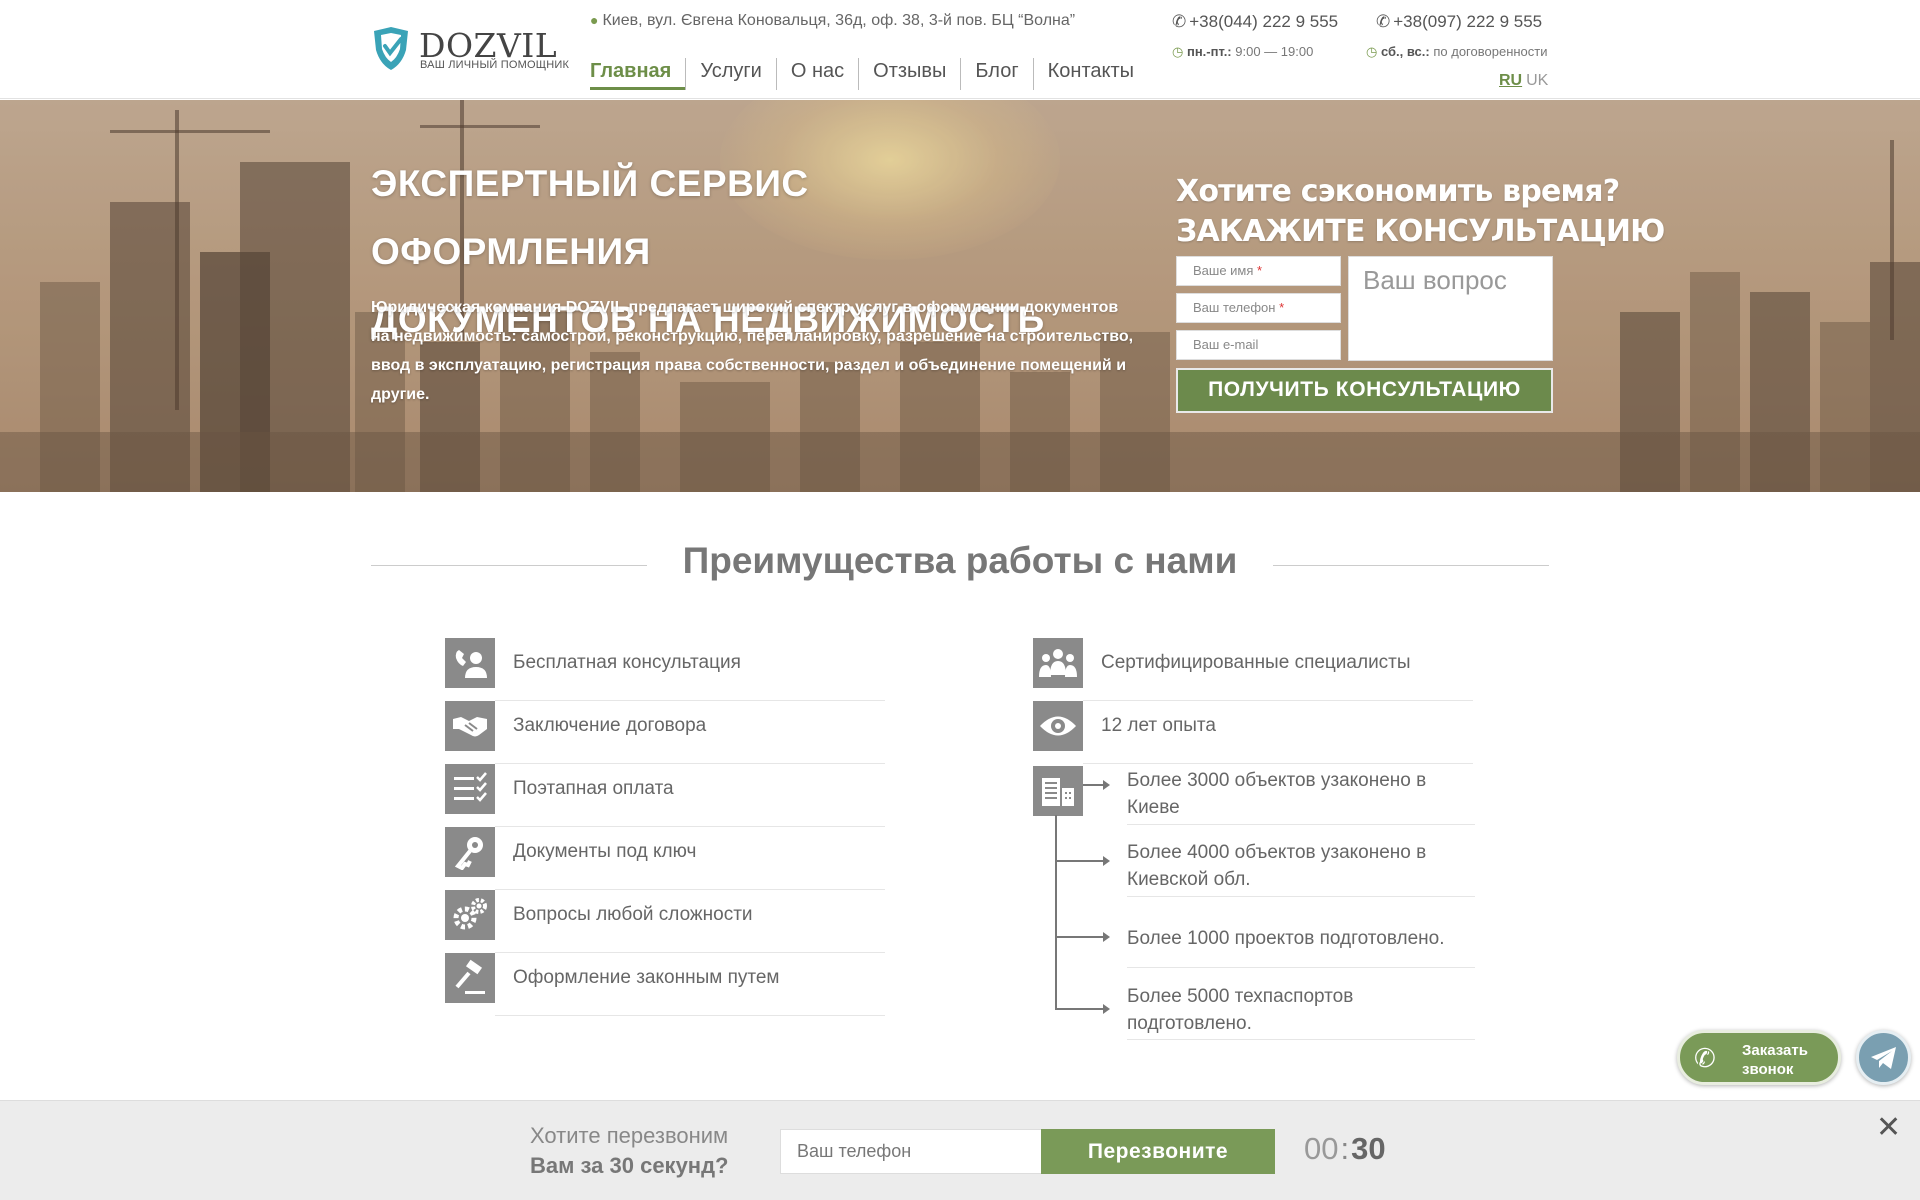 This screenshot has height=1200, width=1920. Describe the element at coordinates (1058, 663) in the screenshot. I see `people-icon` at that location.